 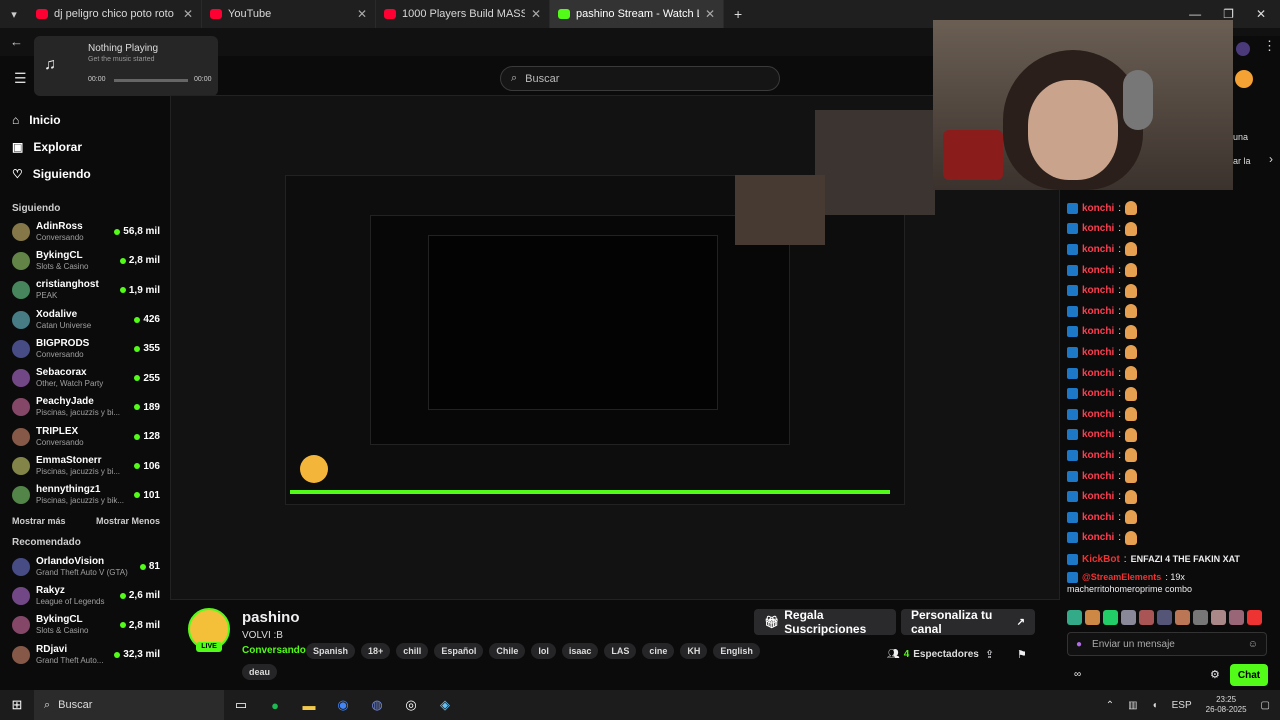 What do you see at coordinates (1132, 705) in the screenshot?
I see `network-icon: ▥` at bounding box center [1132, 705].